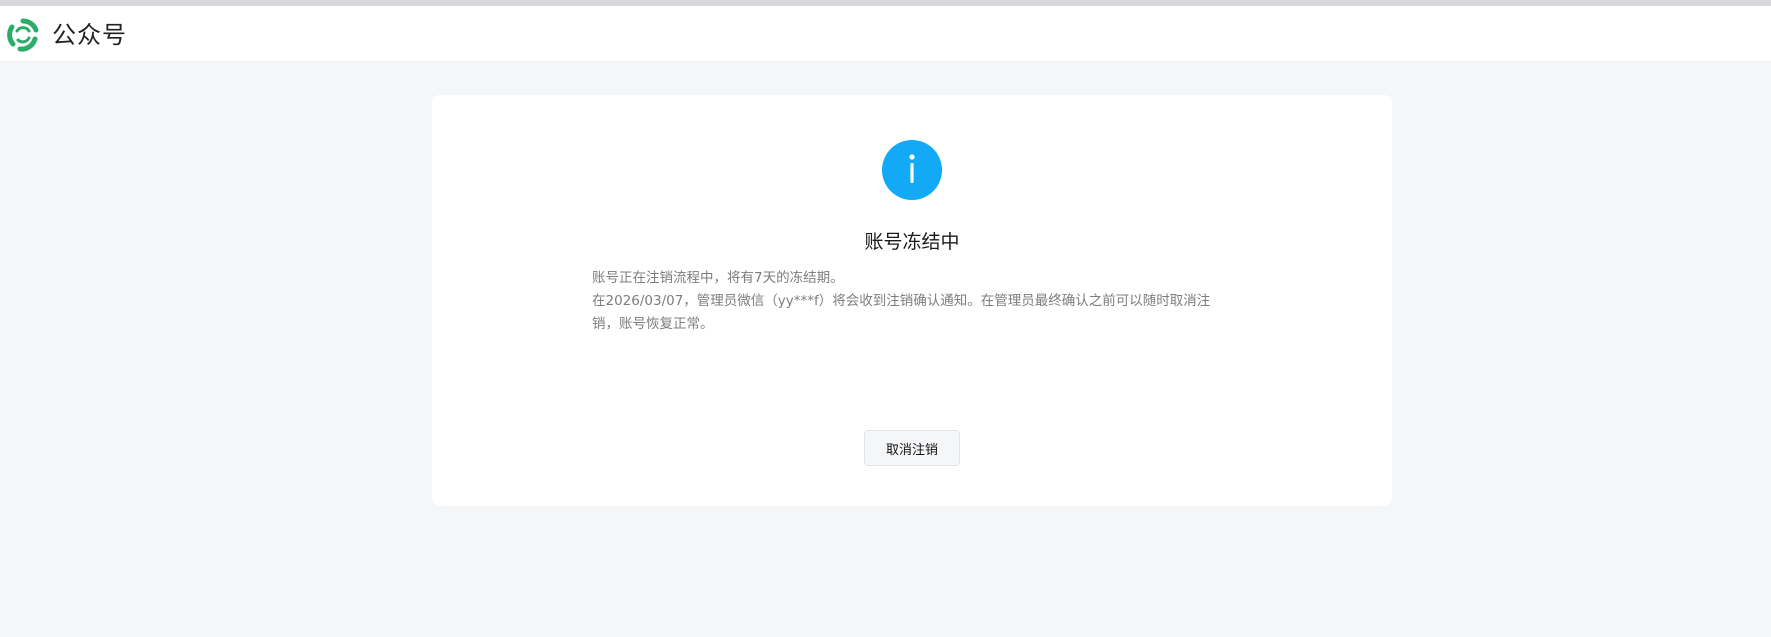 This screenshot has width=1771, height=637. Describe the element at coordinates (1768, 35) in the screenshot. I see `corner-mark` at that location.